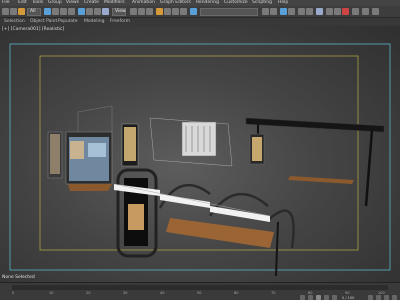  What do you see at coordinates (34, 12) in the screenshot?
I see `selection-filter-dropdown: All` at bounding box center [34, 12].